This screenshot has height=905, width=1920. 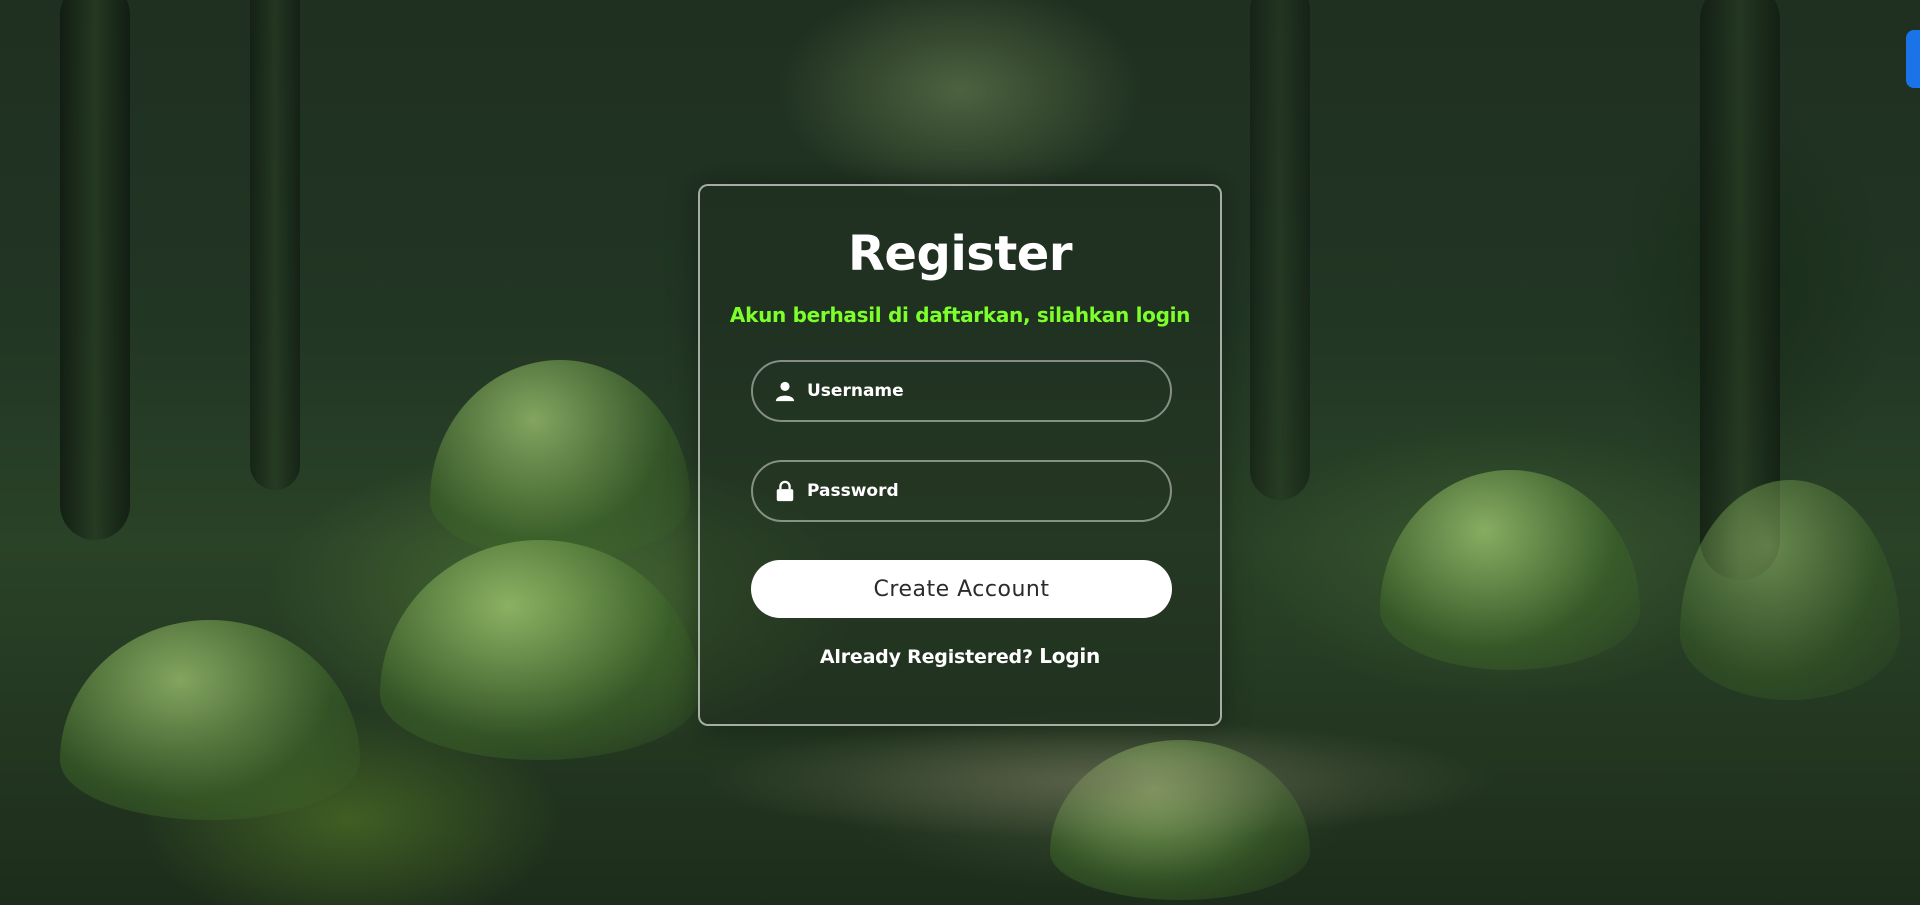 I want to click on user-icon, so click(x=785, y=391).